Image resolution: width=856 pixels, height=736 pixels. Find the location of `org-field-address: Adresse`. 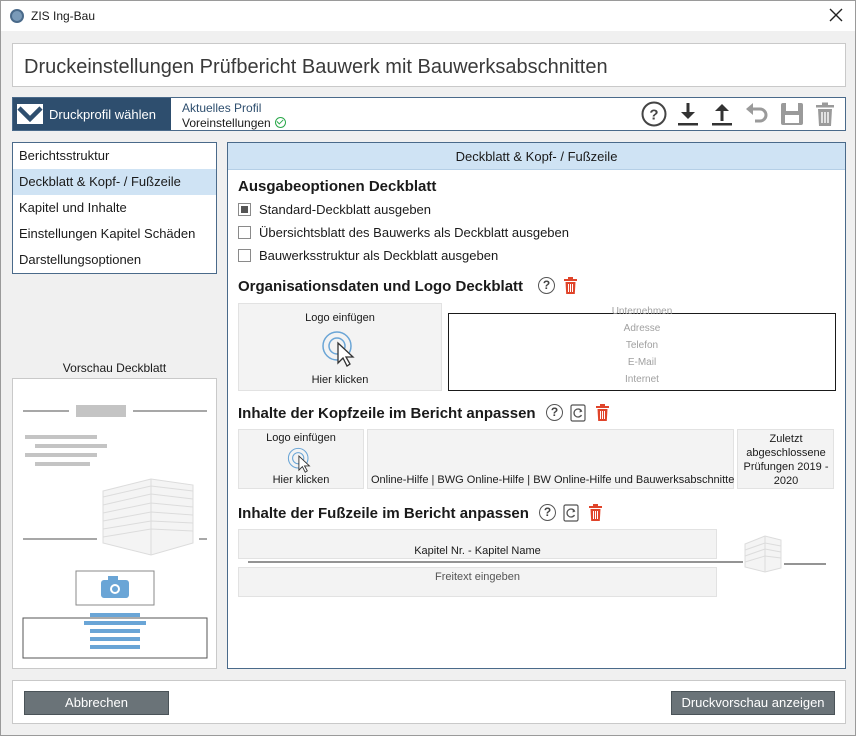

org-field-address: Adresse is located at coordinates (642, 328).